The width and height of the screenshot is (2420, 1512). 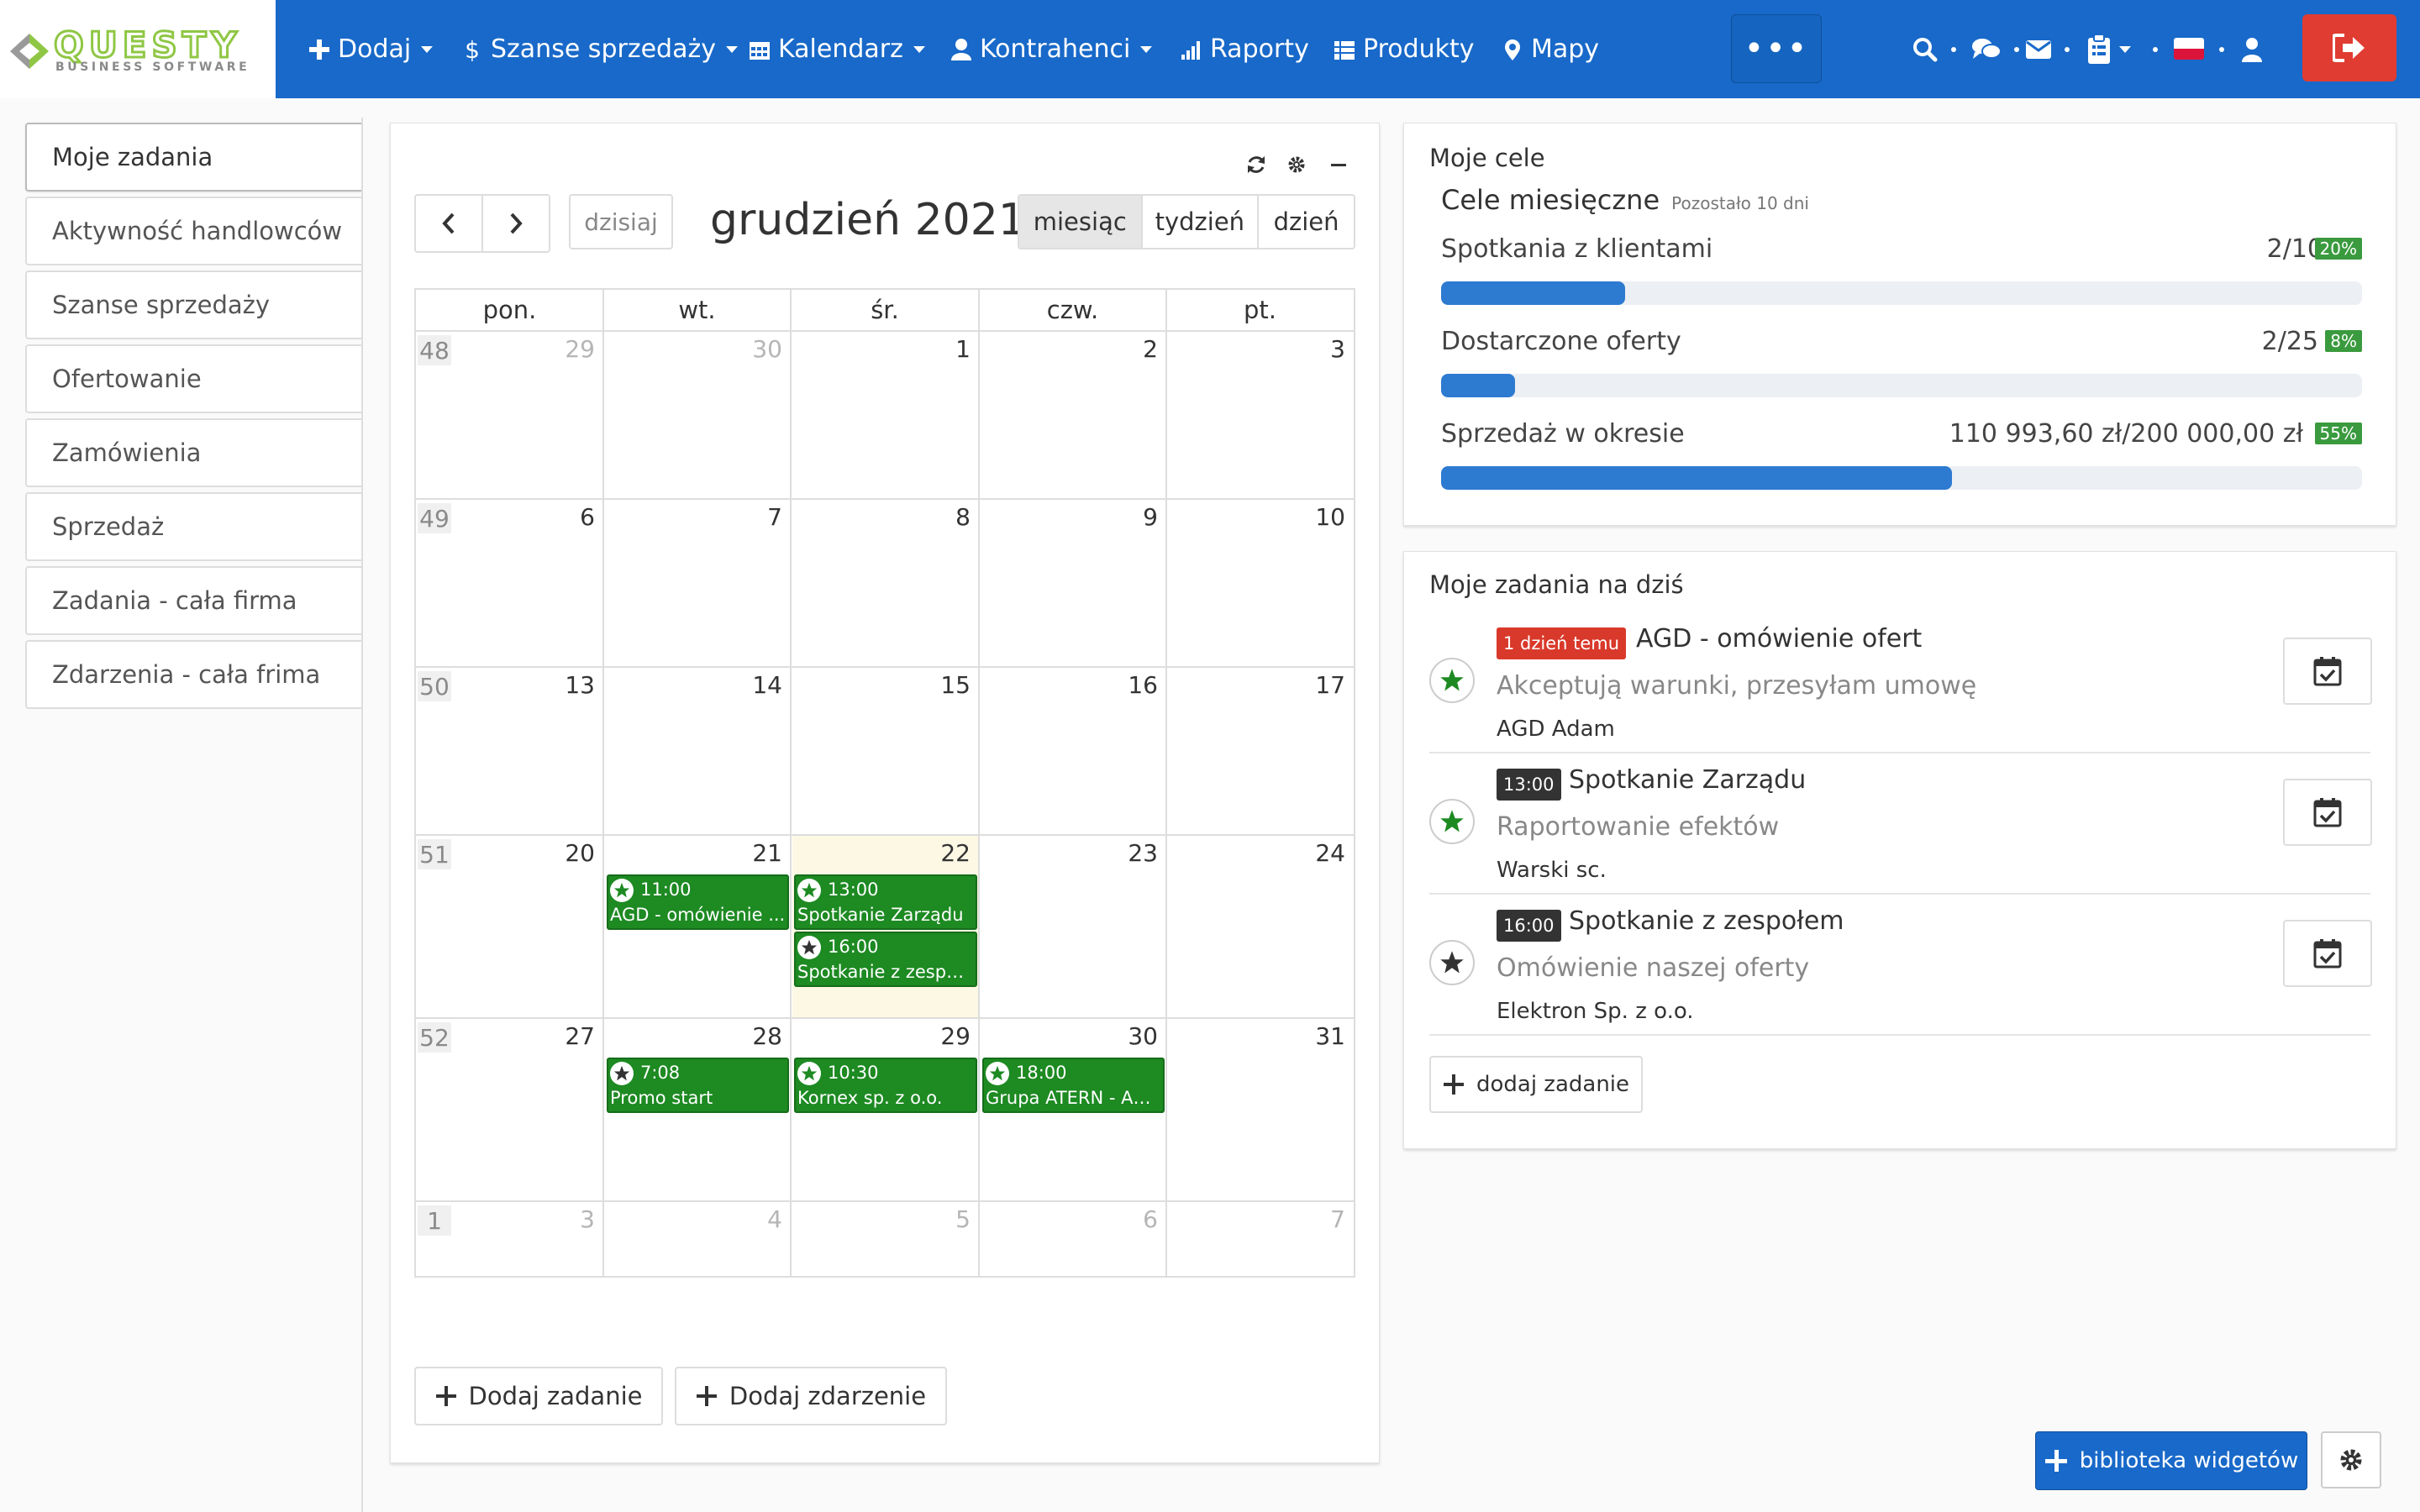 What do you see at coordinates (811, 1396) in the screenshot?
I see `add-event-button: Dodaj zdarzenie` at bounding box center [811, 1396].